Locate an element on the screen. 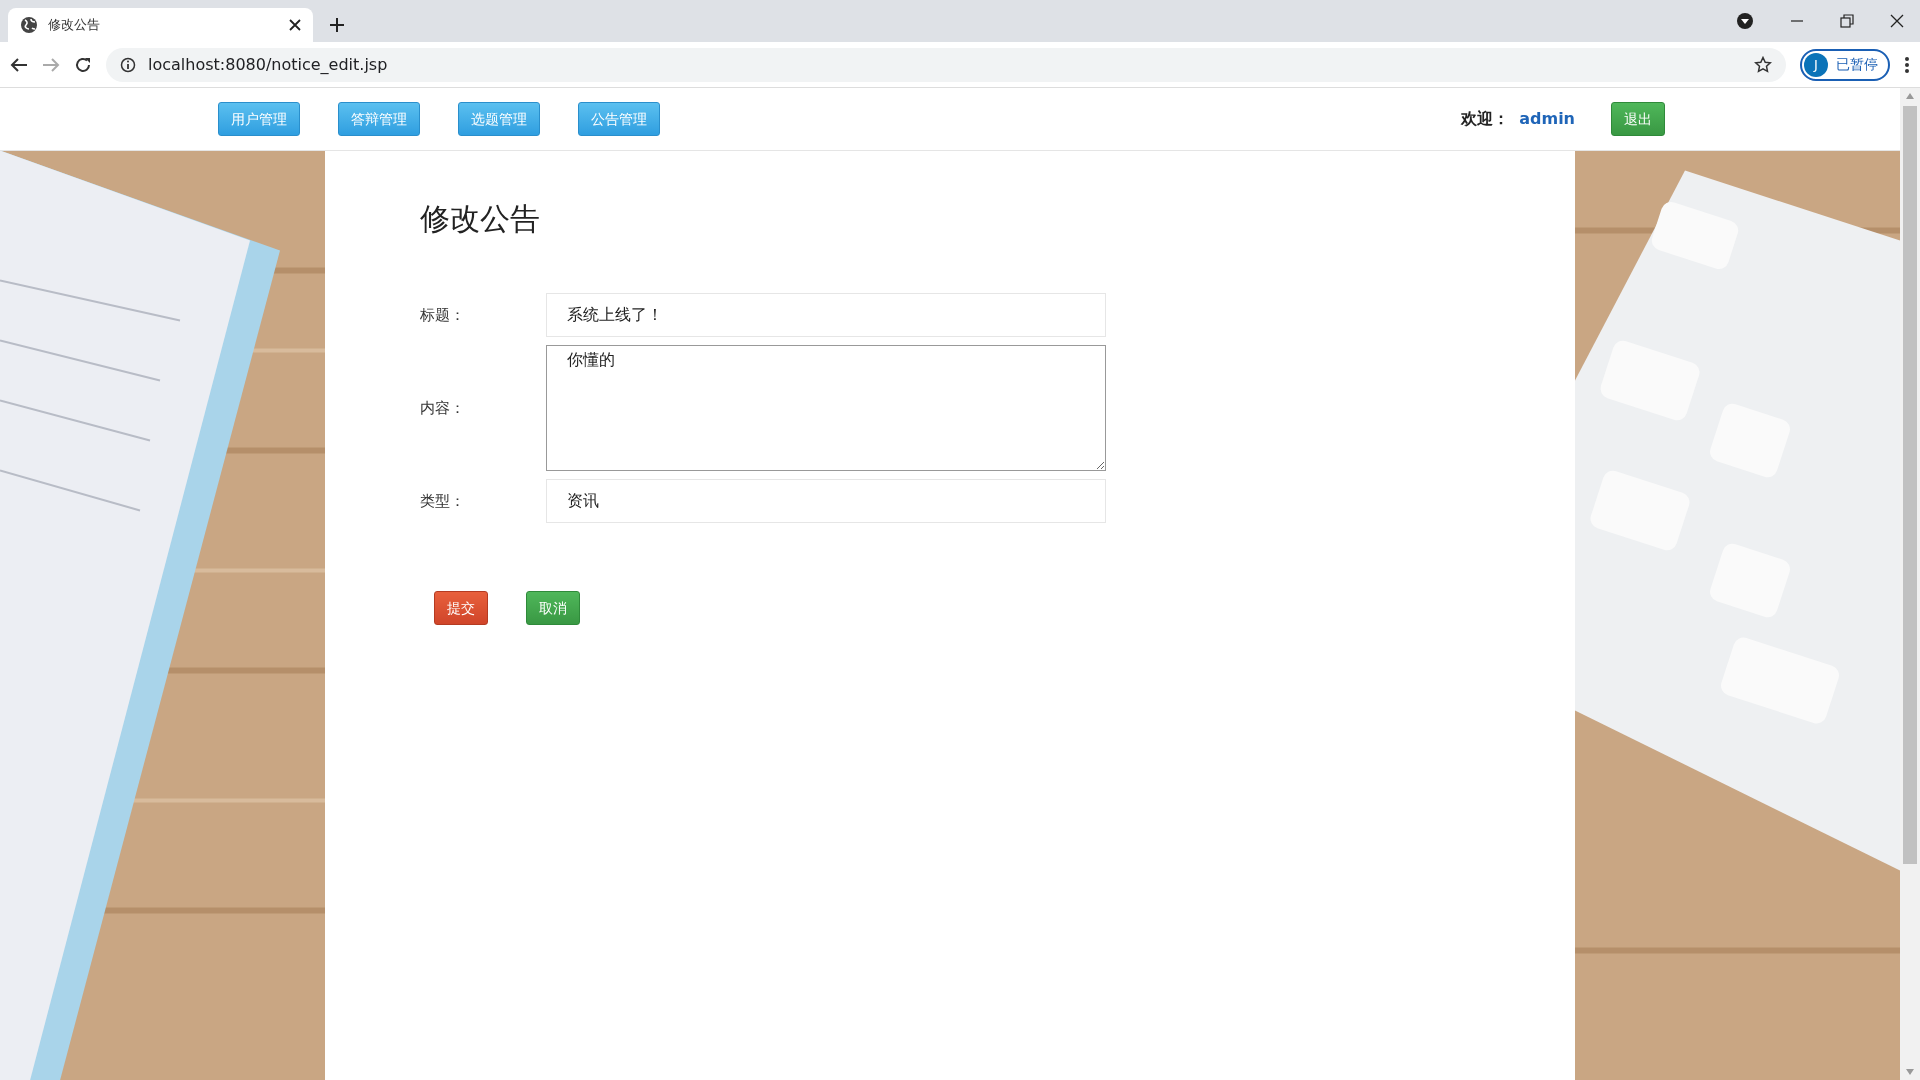 Image resolution: width=1920 pixels, height=1080 pixels. profile-button: J 已暂停 is located at coordinates (1845, 64).